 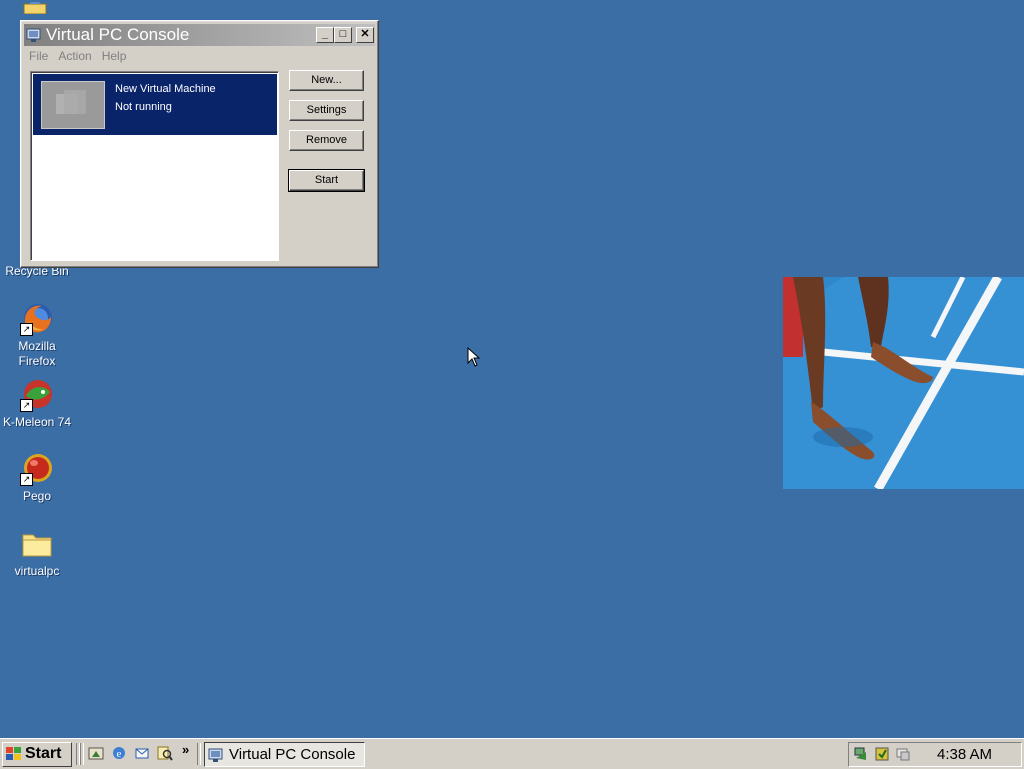 I want to click on desktop-icon-kmeleon: ↗ K-Meleon 74, so click(x=37, y=404).